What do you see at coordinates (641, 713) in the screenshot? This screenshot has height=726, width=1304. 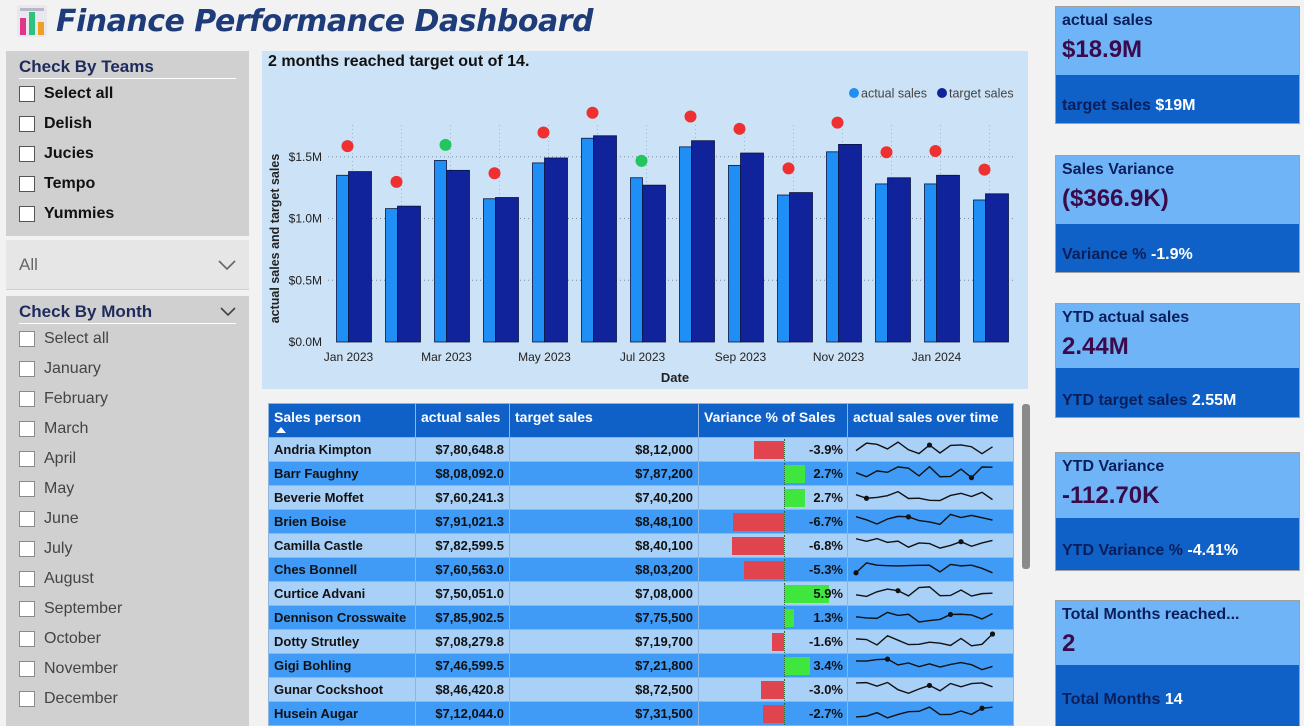 I see `table-row: Husein Augar $7,12,044.0 $7,31,500 -2.7%` at bounding box center [641, 713].